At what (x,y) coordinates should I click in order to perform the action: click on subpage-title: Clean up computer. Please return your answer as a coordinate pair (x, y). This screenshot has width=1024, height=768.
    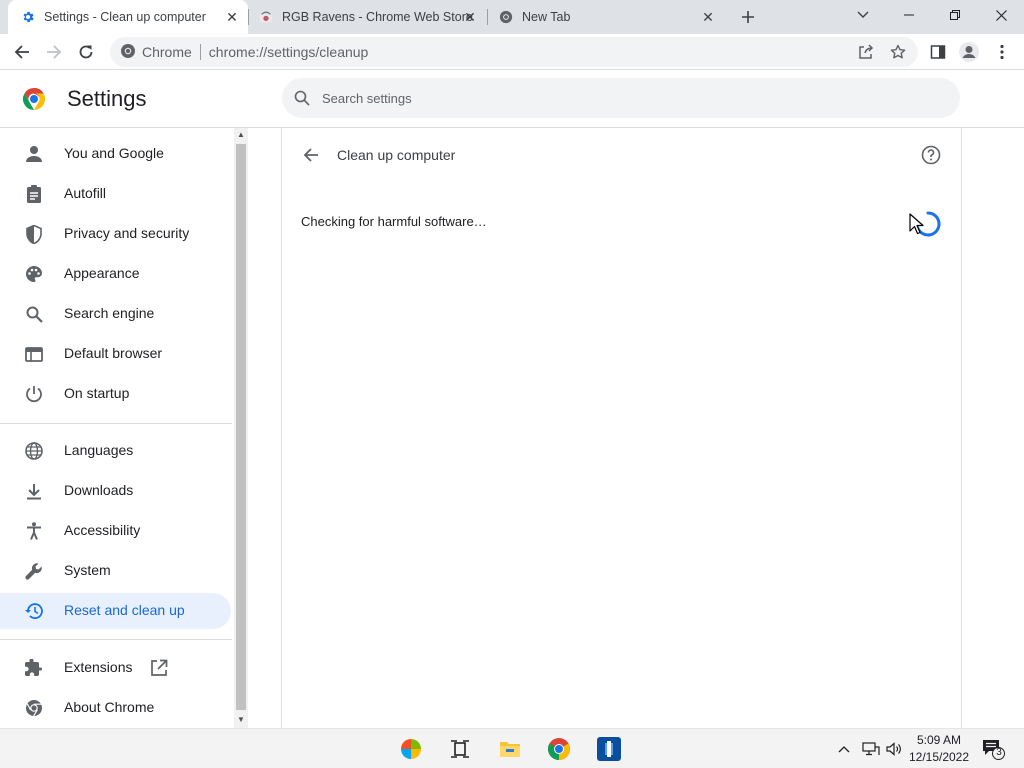
    Looking at the image, I should click on (396, 155).